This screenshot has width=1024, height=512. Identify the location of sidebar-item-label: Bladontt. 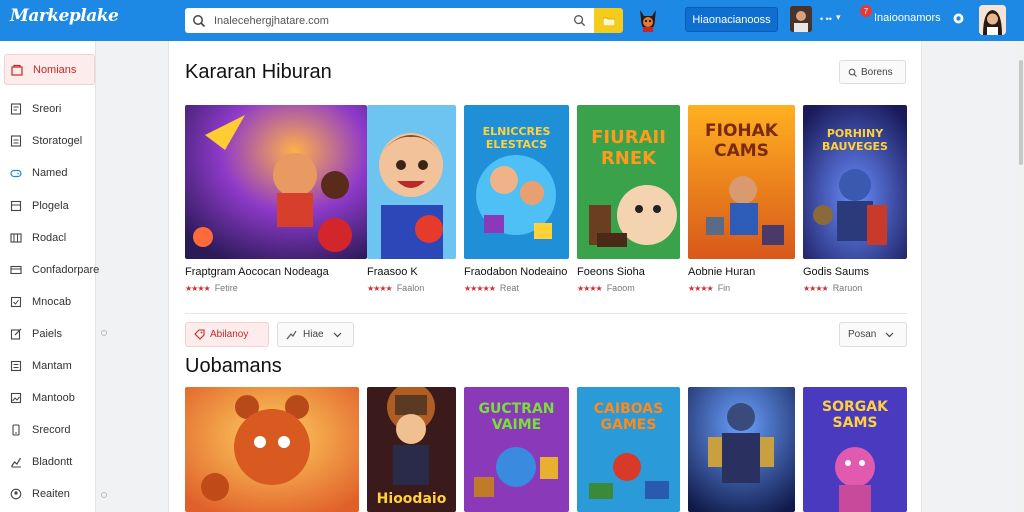
(52, 461).